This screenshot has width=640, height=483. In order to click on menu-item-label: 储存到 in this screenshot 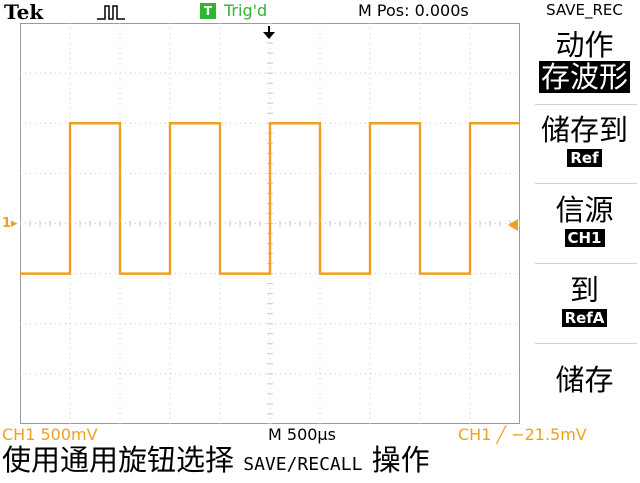, I will do `click(584, 130)`.